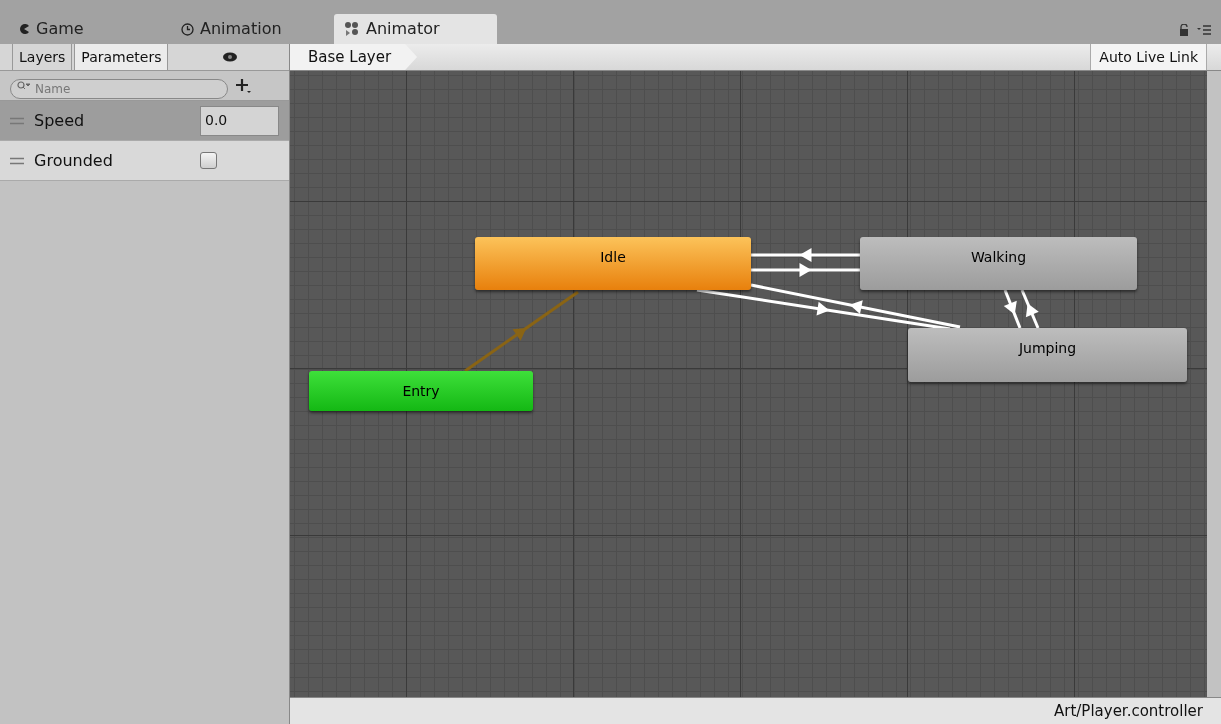  I want to click on eye-icon, so click(229, 57).